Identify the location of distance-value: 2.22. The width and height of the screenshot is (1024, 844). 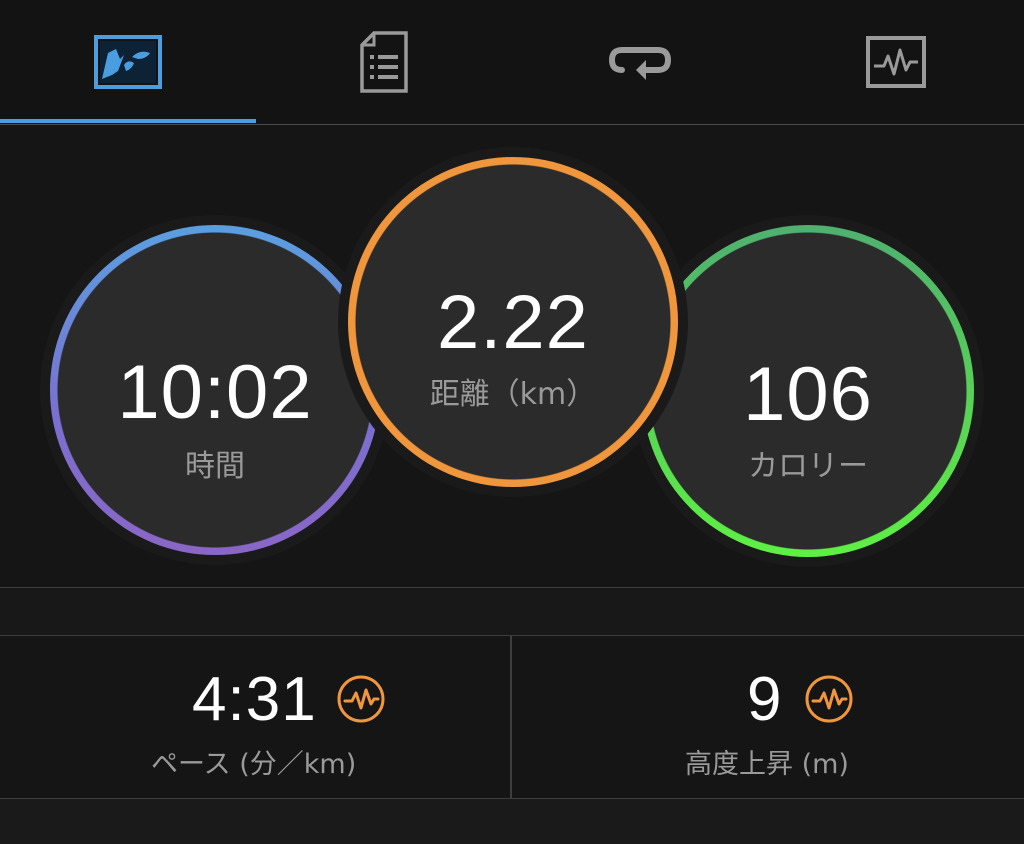
(513, 322).